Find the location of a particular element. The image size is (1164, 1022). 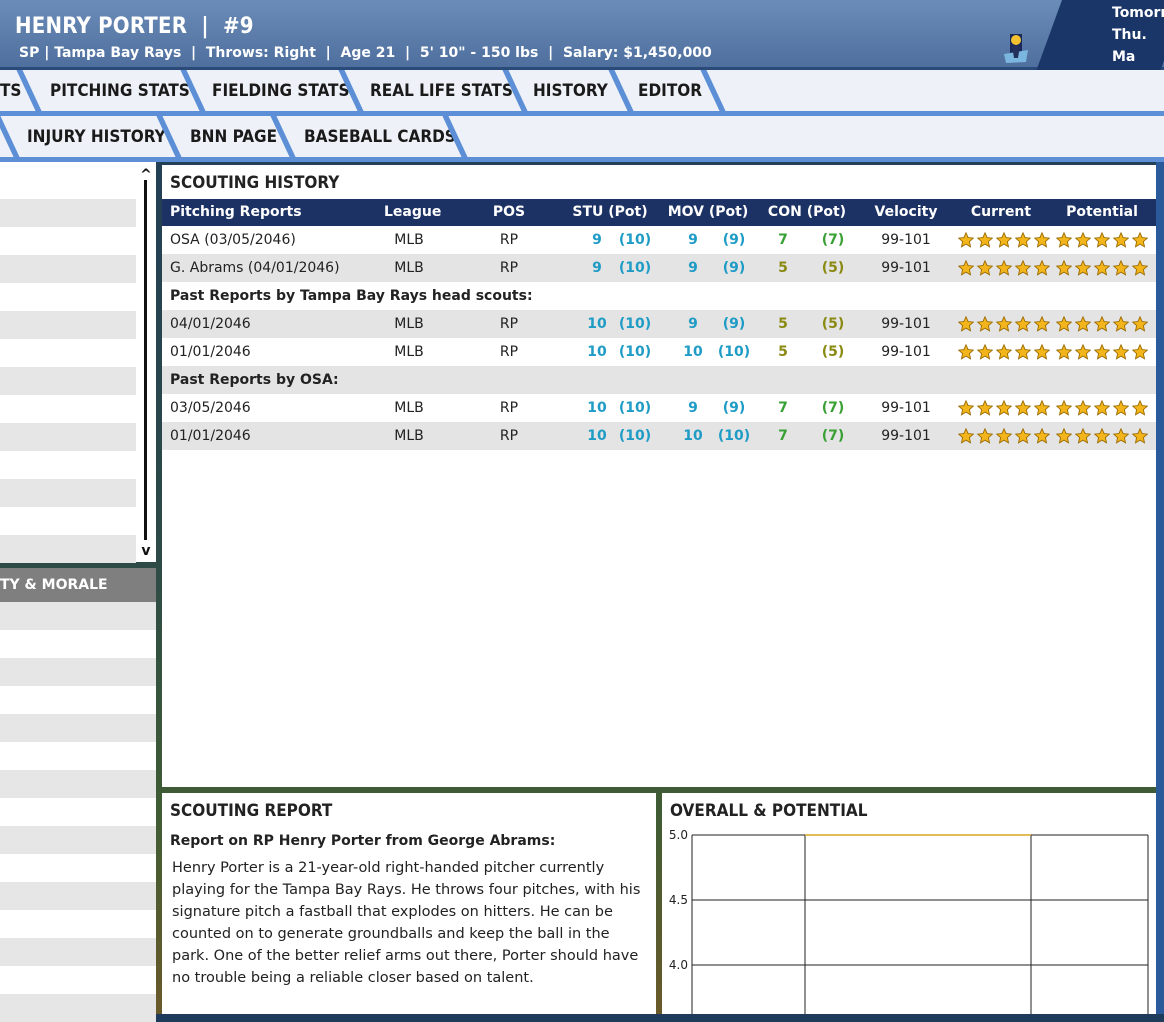

col-header-stuff: STU (Pot) is located at coordinates (610, 212).